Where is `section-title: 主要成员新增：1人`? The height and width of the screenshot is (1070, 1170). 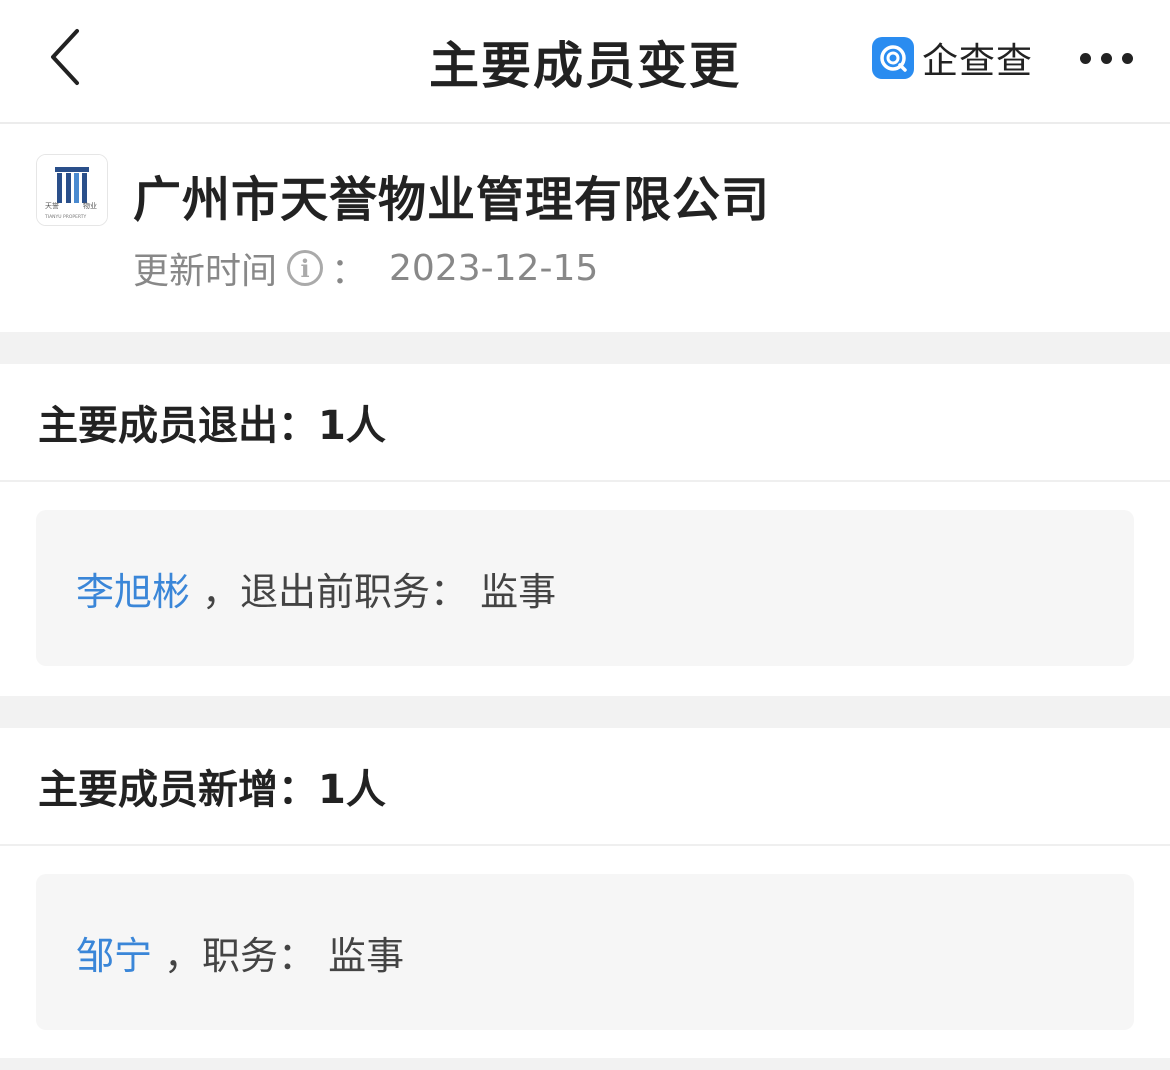 section-title: 主要成员新增：1人 is located at coordinates (585, 787).